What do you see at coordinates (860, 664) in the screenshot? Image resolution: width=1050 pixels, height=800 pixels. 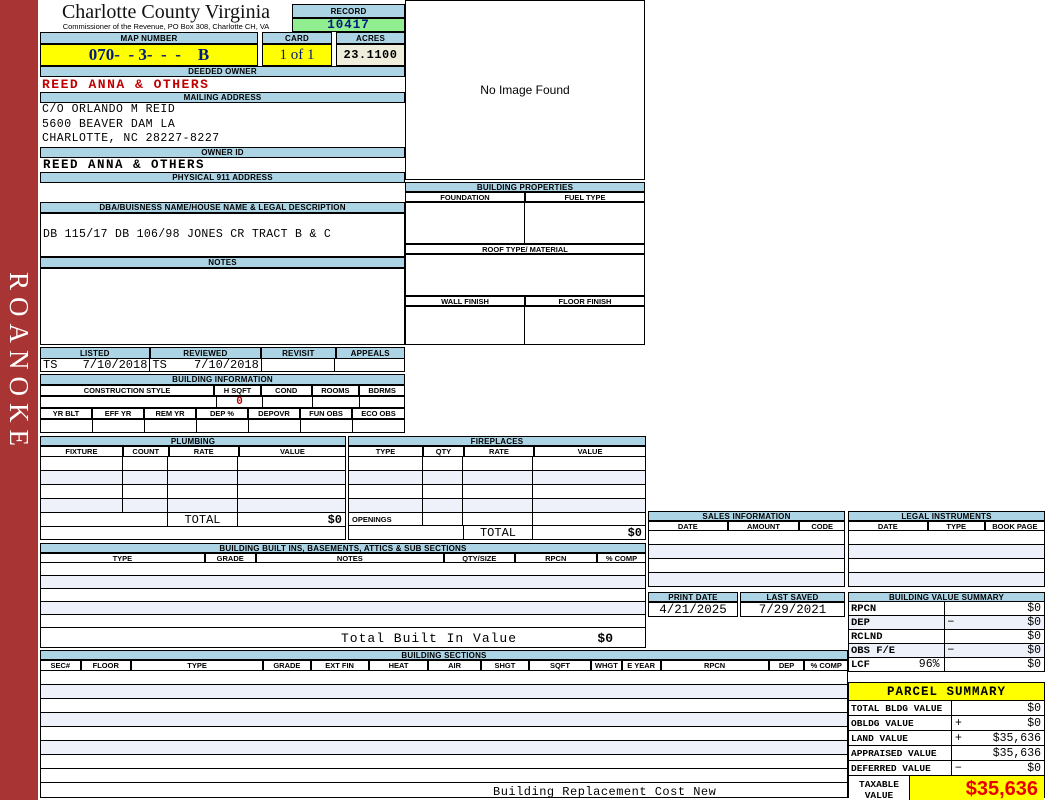 I see `bvs-label: LCF` at bounding box center [860, 664].